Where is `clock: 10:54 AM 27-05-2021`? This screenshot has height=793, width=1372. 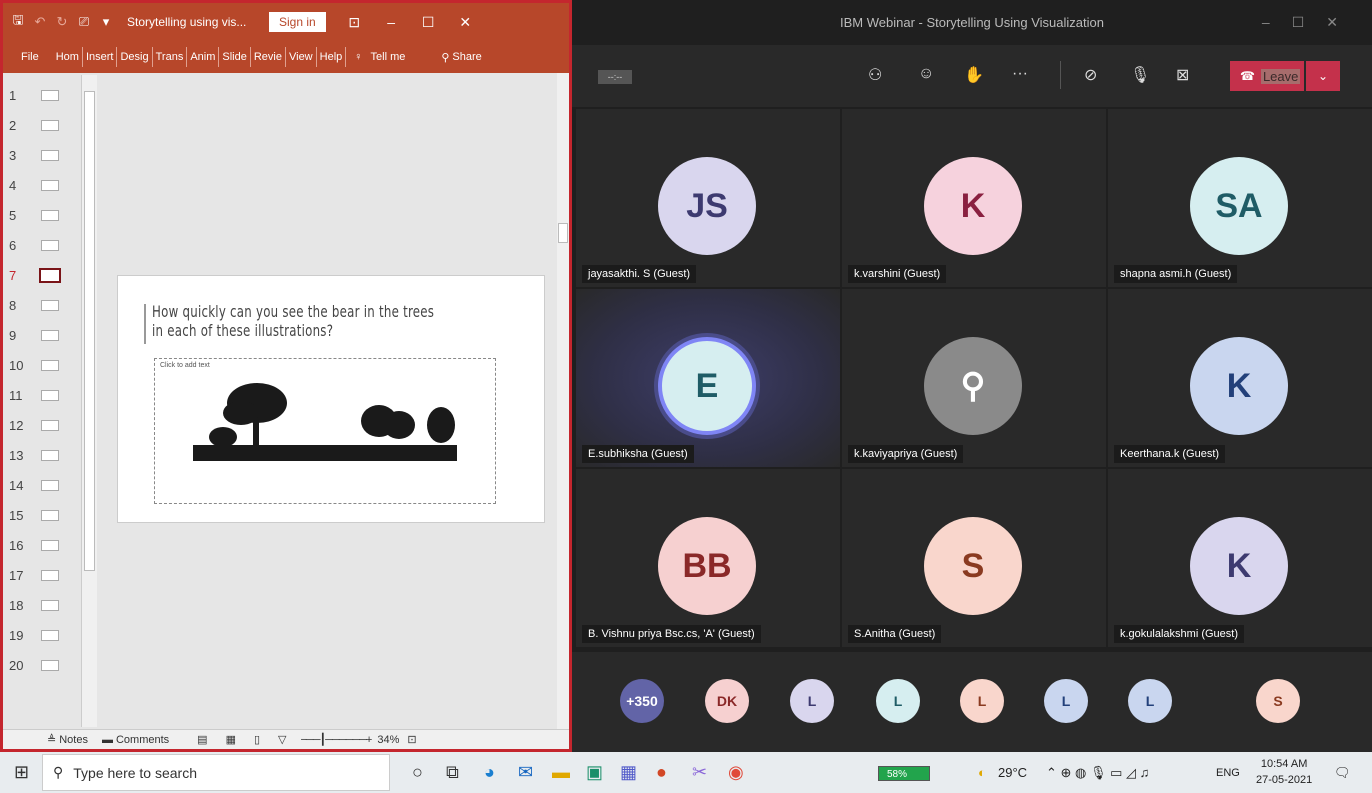
clock: 10:54 AM 27-05-2021 is located at coordinates (1284, 772).